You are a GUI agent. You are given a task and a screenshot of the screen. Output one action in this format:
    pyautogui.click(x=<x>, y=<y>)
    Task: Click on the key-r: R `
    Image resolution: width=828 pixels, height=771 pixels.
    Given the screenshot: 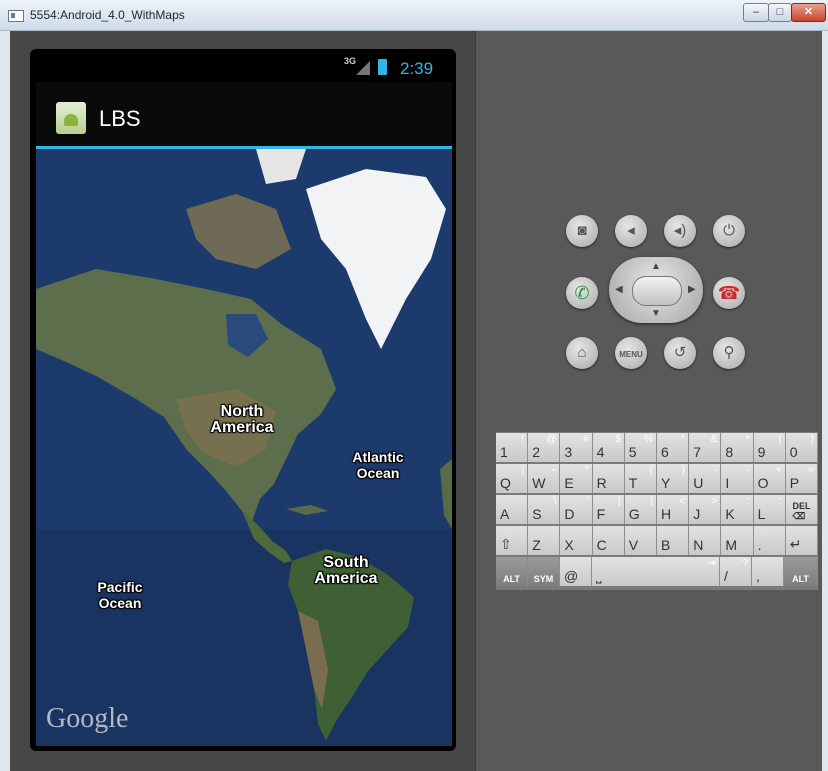 What is the action you would take?
    pyautogui.click(x=608, y=478)
    